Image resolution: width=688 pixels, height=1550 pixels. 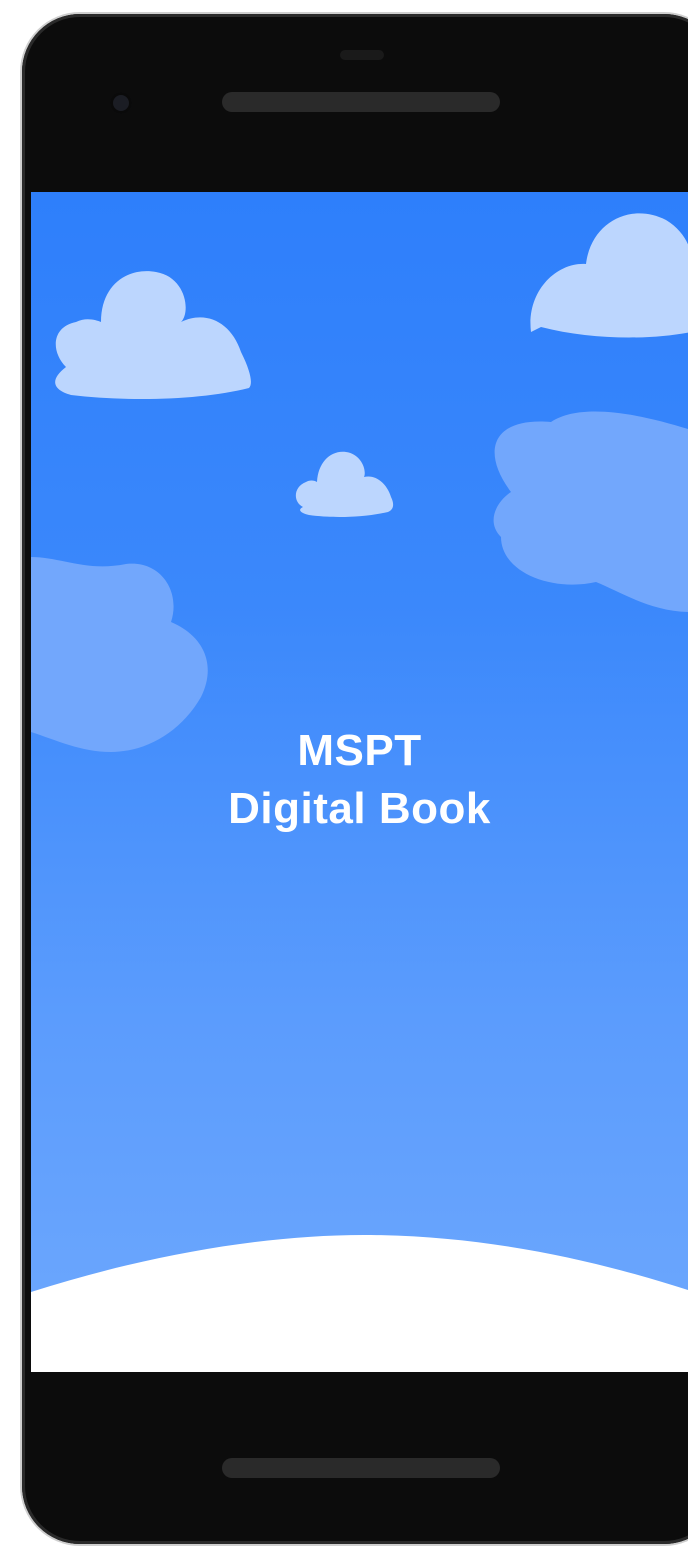 What do you see at coordinates (361, 1468) in the screenshot?
I see `bottom-speaker-grille` at bounding box center [361, 1468].